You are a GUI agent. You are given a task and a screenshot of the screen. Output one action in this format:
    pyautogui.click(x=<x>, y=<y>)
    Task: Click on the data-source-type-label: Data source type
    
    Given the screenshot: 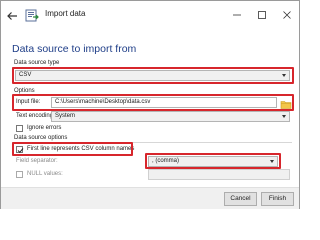 What is the action you would take?
    pyautogui.click(x=37, y=63)
    